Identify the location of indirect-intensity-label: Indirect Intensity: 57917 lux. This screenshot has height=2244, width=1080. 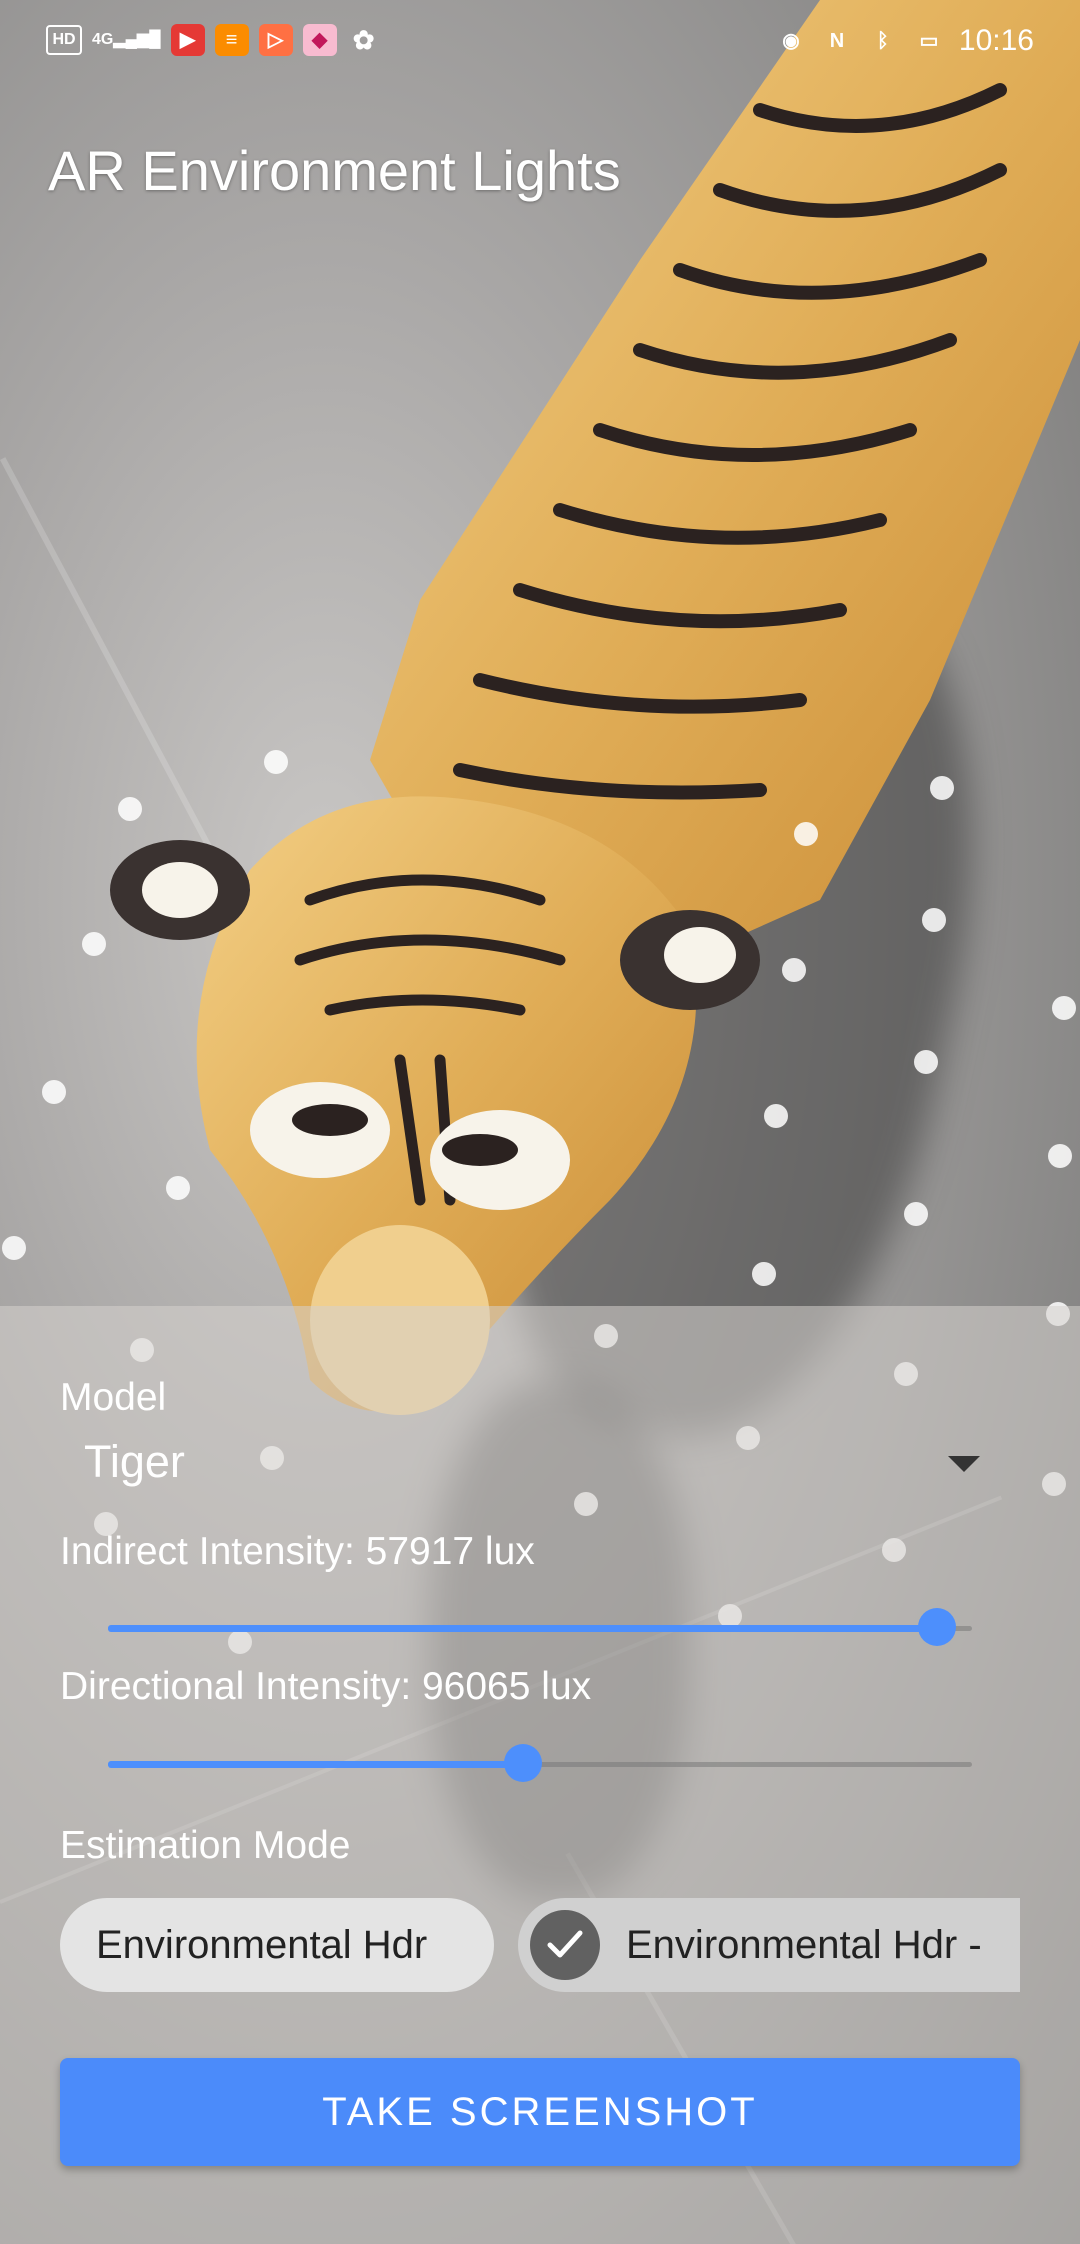
(297, 1551).